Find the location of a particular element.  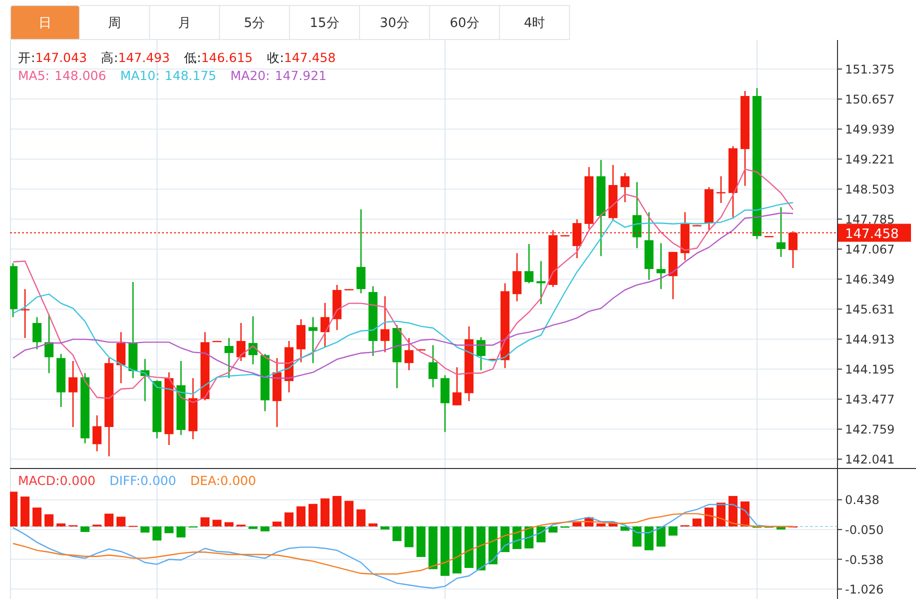

axis-label: 148.503 is located at coordinates (870, 189).